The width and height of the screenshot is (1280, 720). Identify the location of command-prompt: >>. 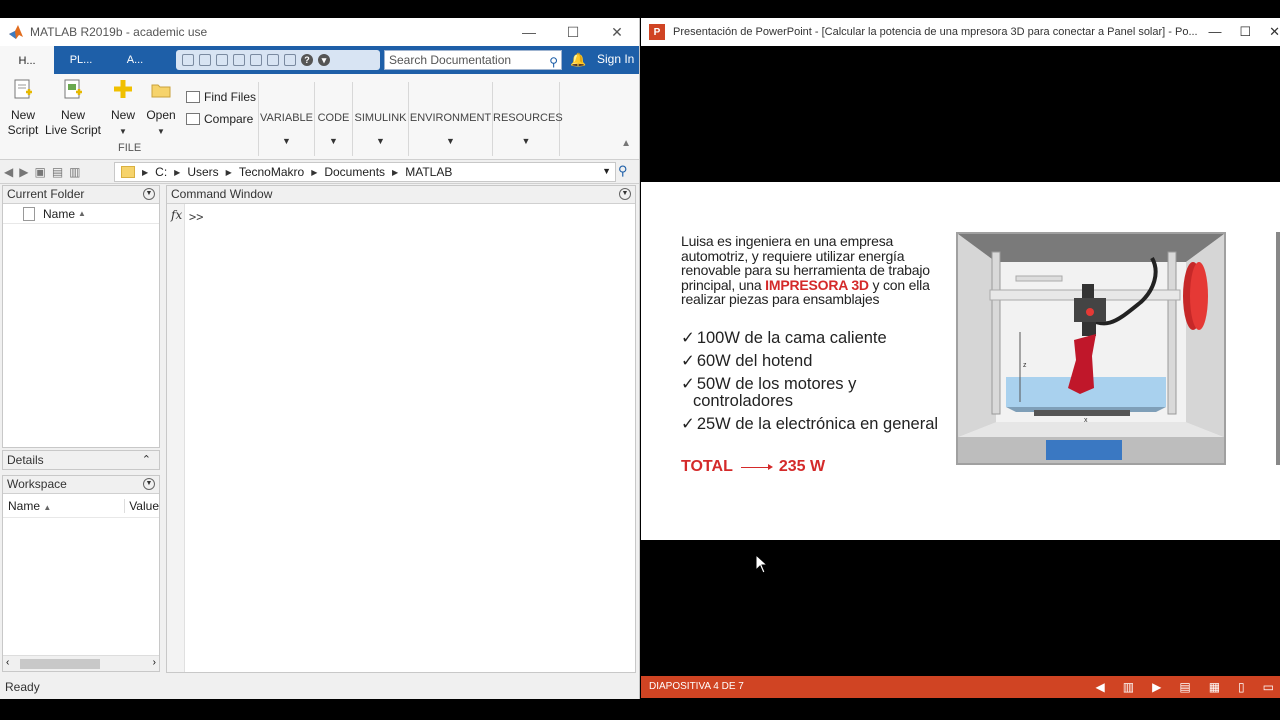
(196, 217).